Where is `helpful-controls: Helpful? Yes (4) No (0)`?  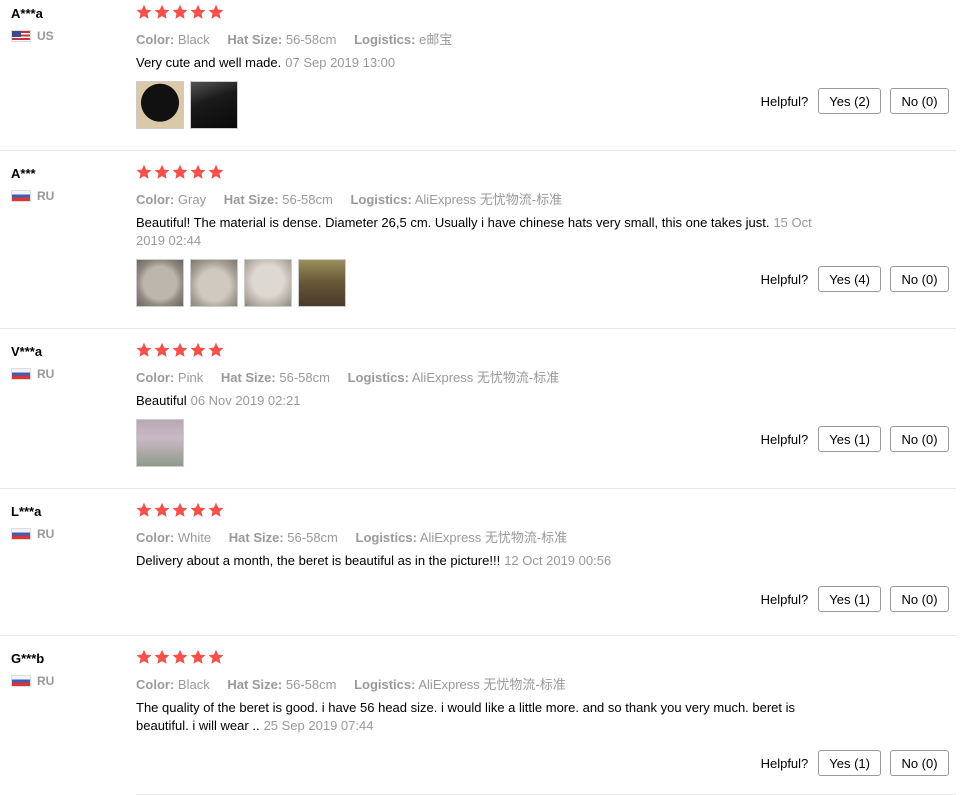 helpful-controls: Helpful? Yes (4) No (0) is located at coordinates (865, 279).